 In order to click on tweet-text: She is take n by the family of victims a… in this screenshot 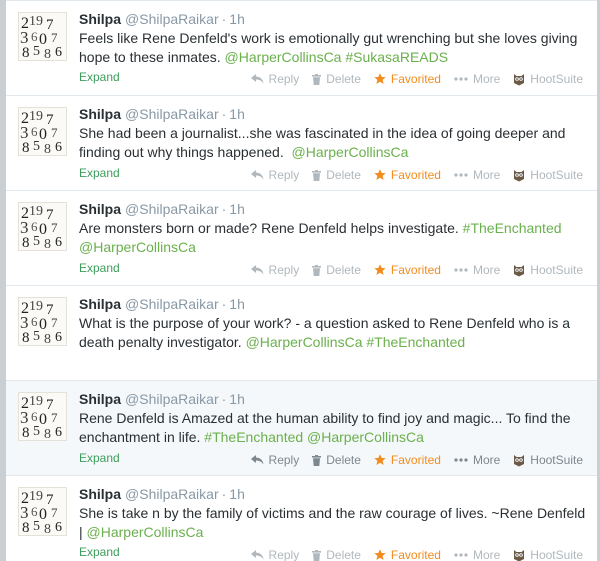, I will do `click(335, 523)`.